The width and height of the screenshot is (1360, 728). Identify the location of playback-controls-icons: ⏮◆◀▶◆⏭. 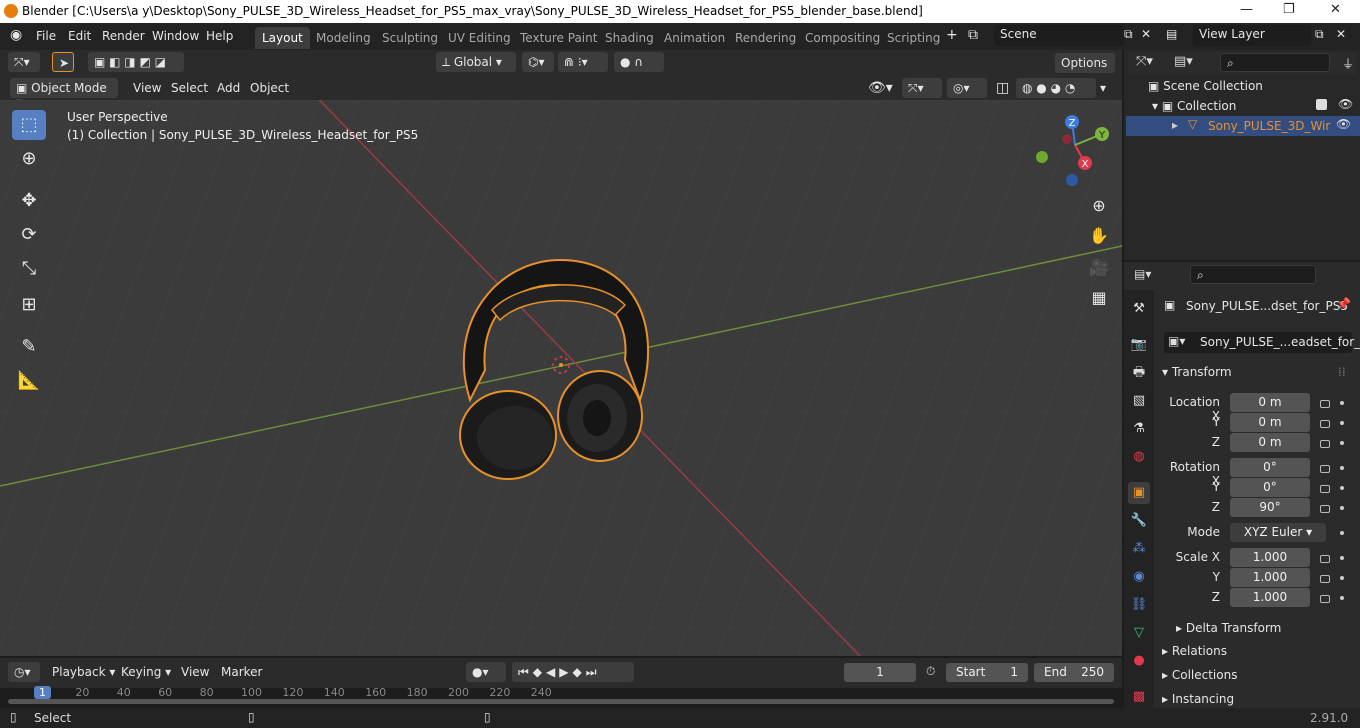
(573, 672).